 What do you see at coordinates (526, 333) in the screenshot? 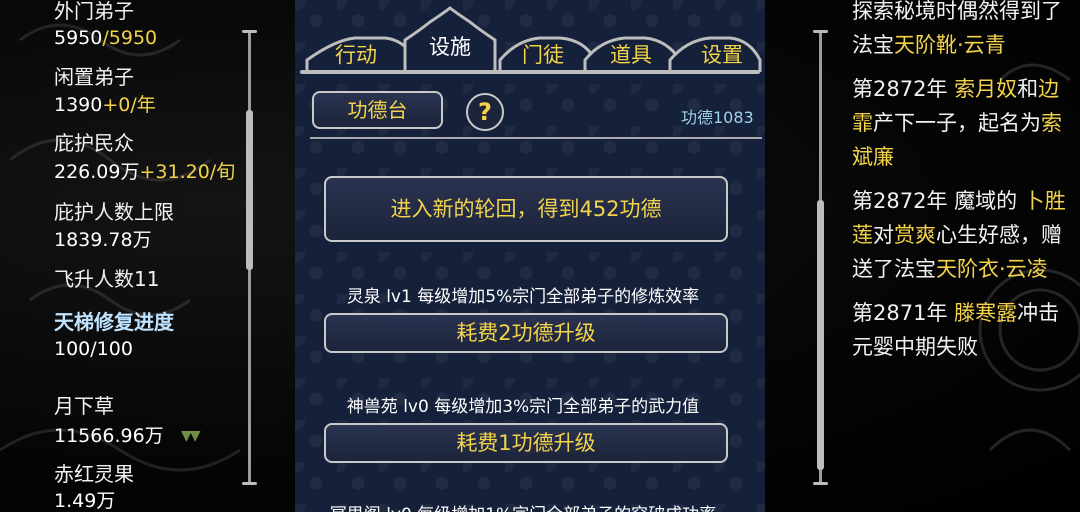
I see `spring-upgrade-button: 耗费2功德升级` at bounding box center [526, 333].